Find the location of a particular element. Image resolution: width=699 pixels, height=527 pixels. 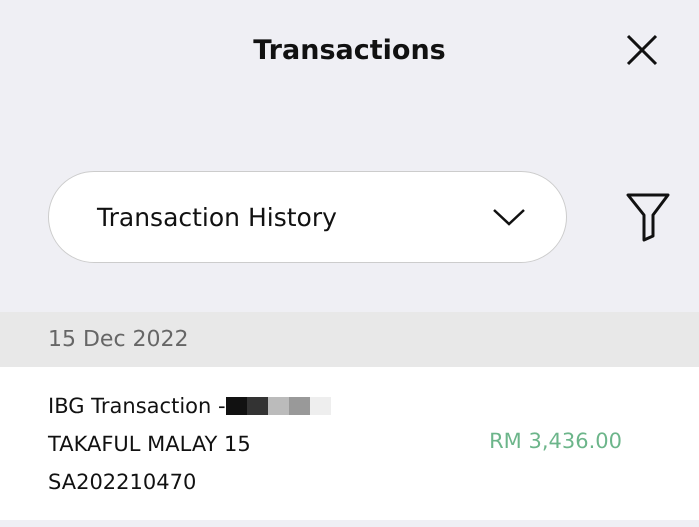

screen-title: Transactions is located at coordinates (349, 50).